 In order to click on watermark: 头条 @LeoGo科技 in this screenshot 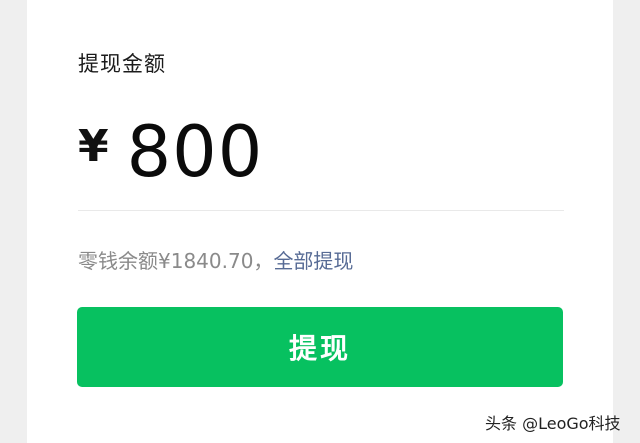, I will do `click(553, 423)`.